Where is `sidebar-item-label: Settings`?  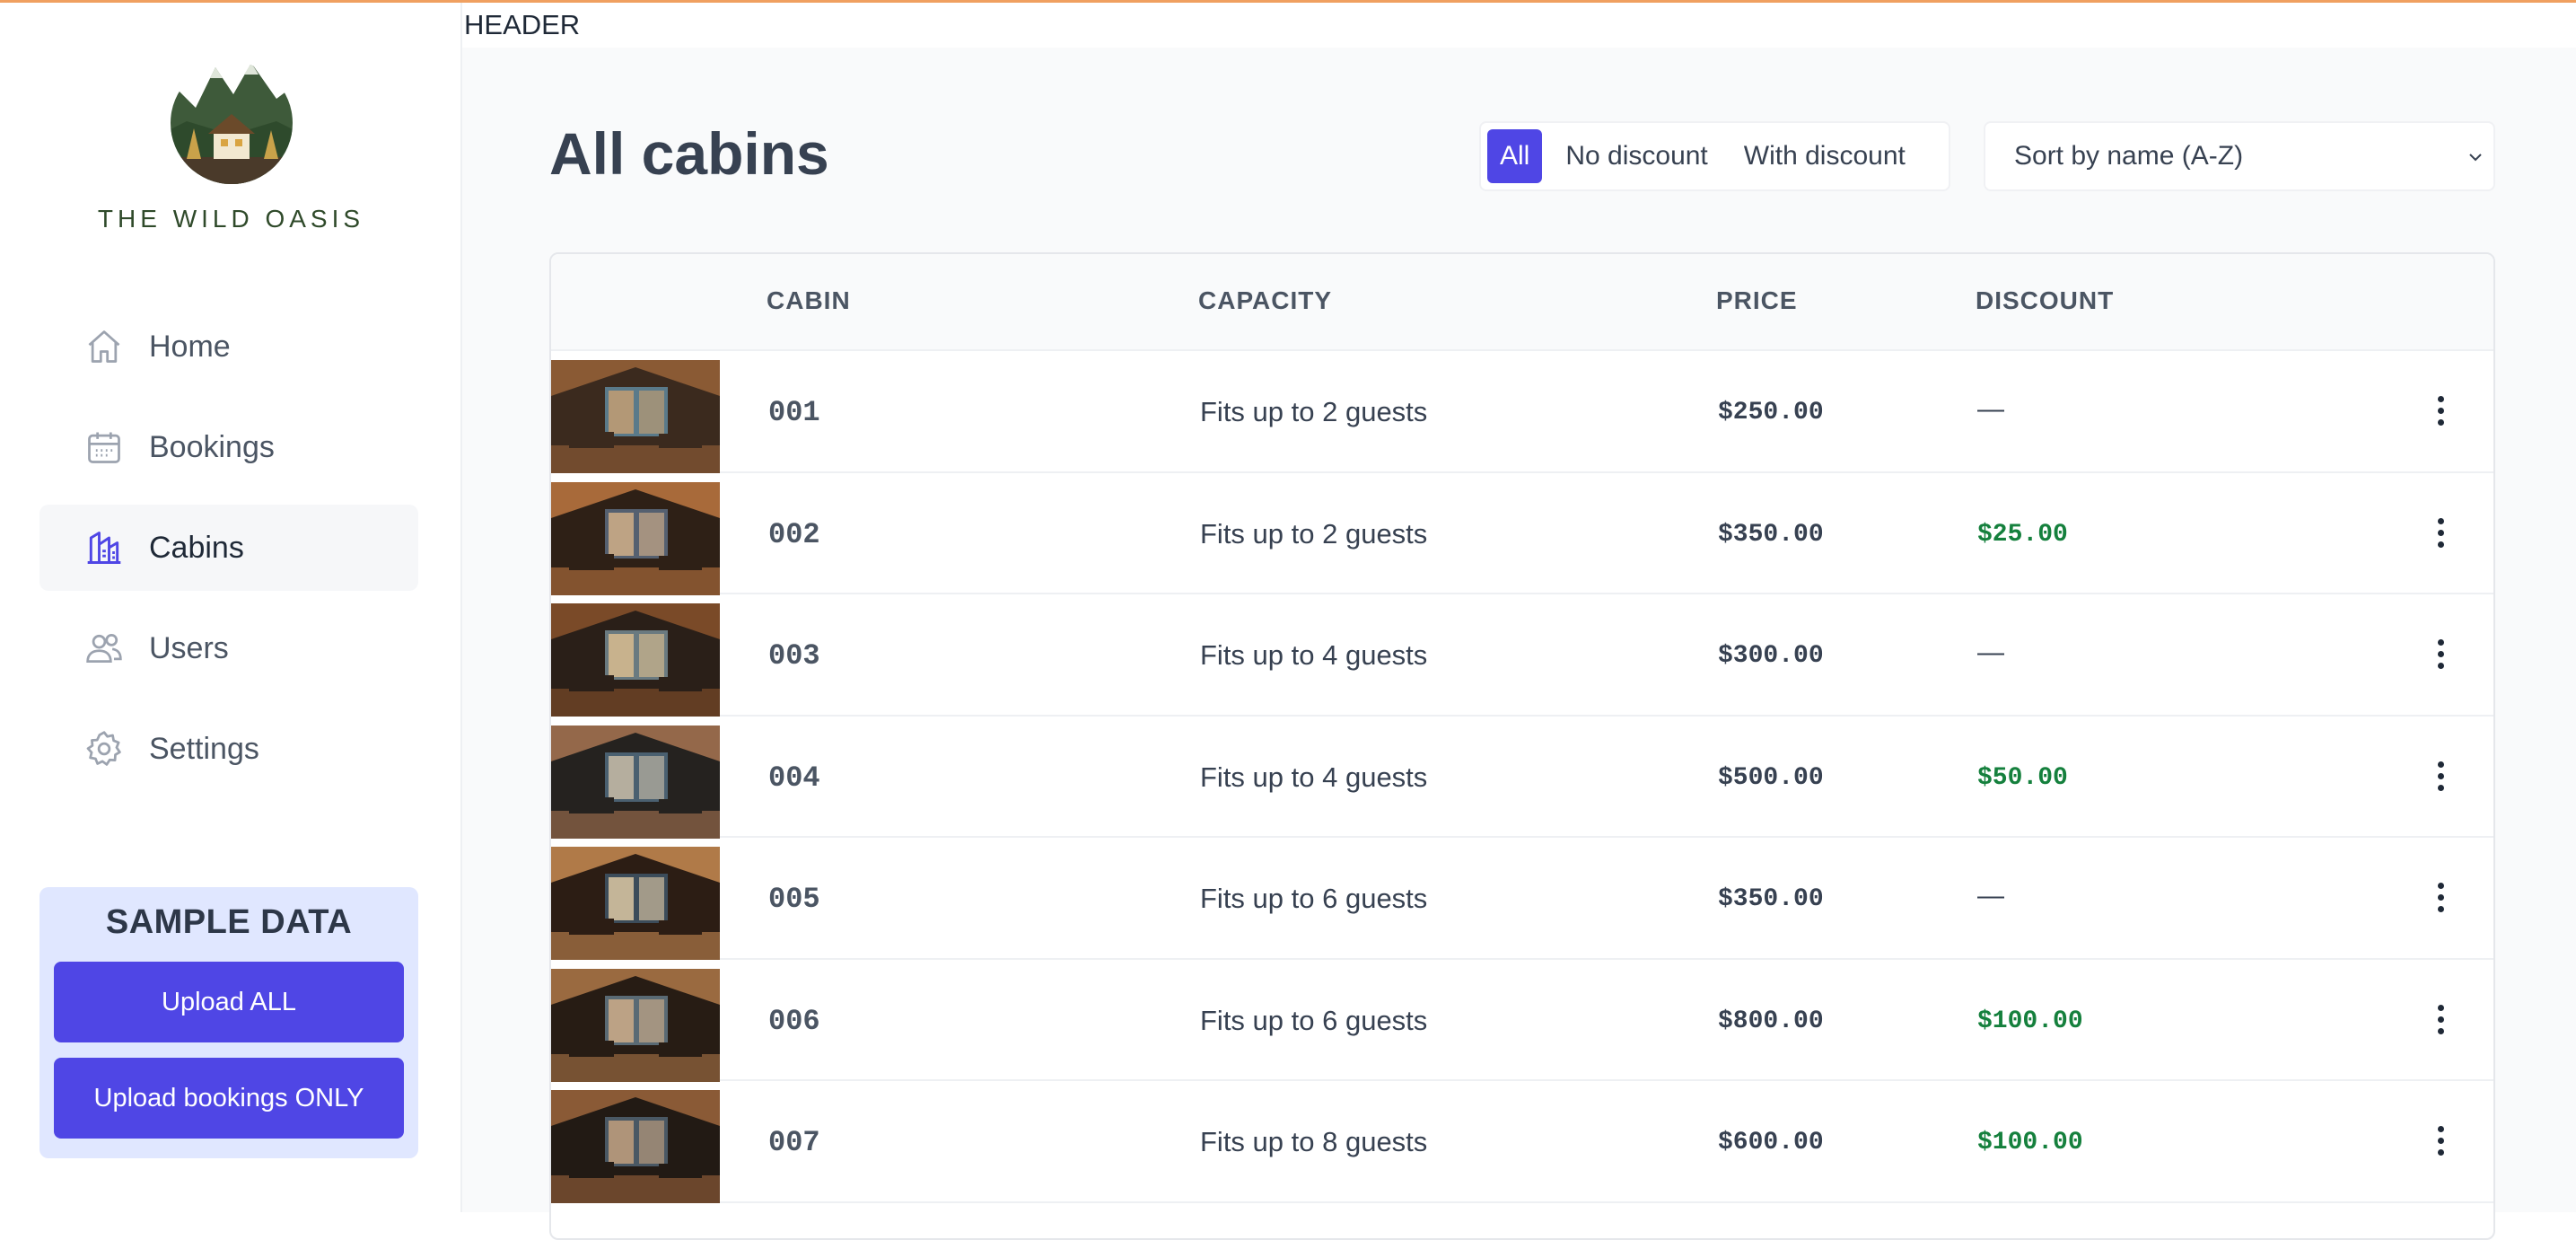 sidebar-item-label: Settings is located at coordinates (204, 749).